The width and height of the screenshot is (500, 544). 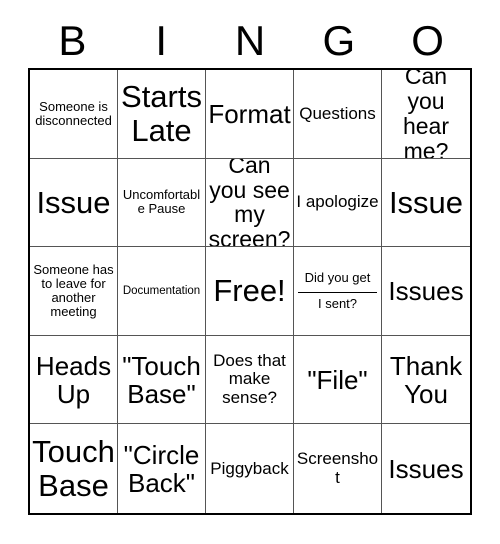 I want to click on bingo-cell: I apologize, so click(x=338, y=203).